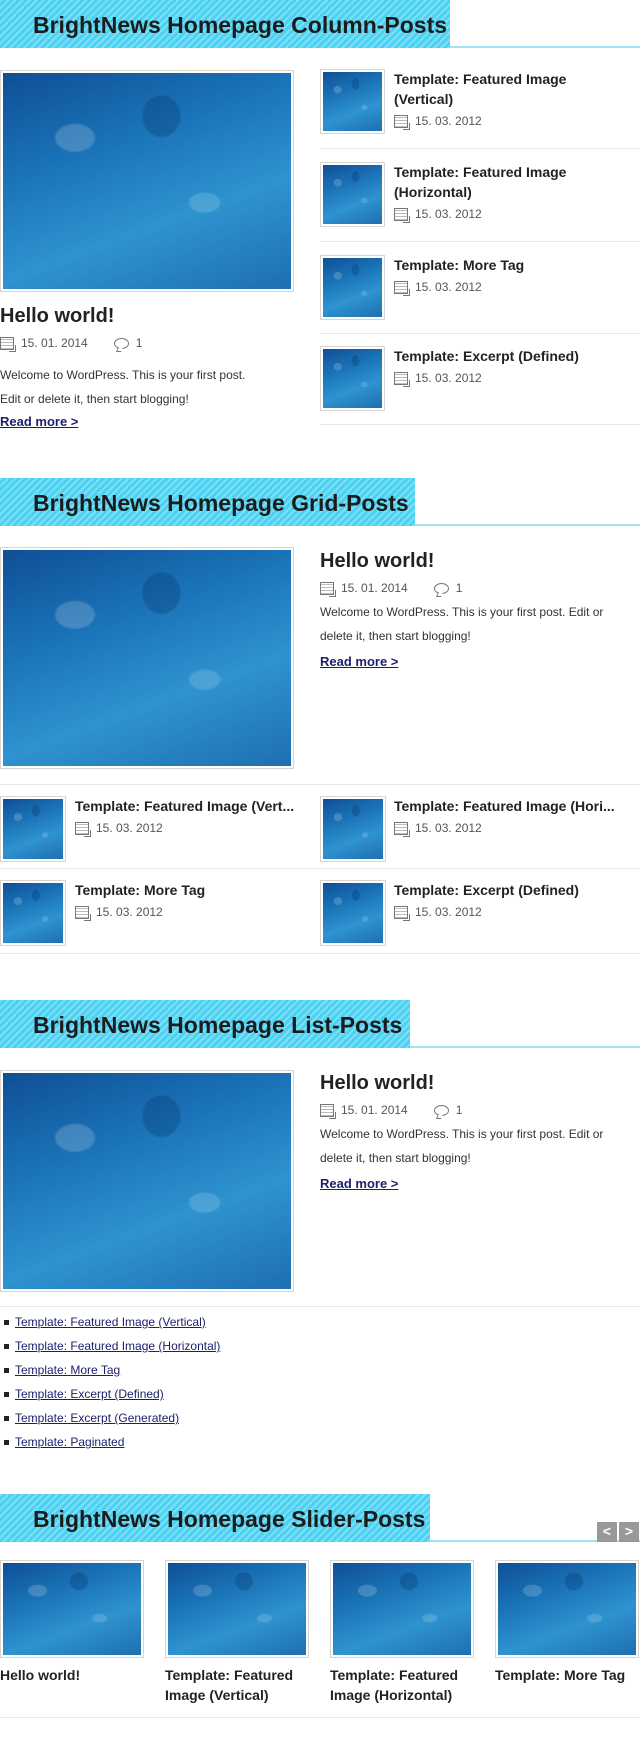 Image resolution: width=640 pixels, height=1739 pixels. What do you see at coordinates (514, 89) in the screenshot?
I see `post-title: Template: Featured Image (Vertical)` at bounding box center [514, 89].